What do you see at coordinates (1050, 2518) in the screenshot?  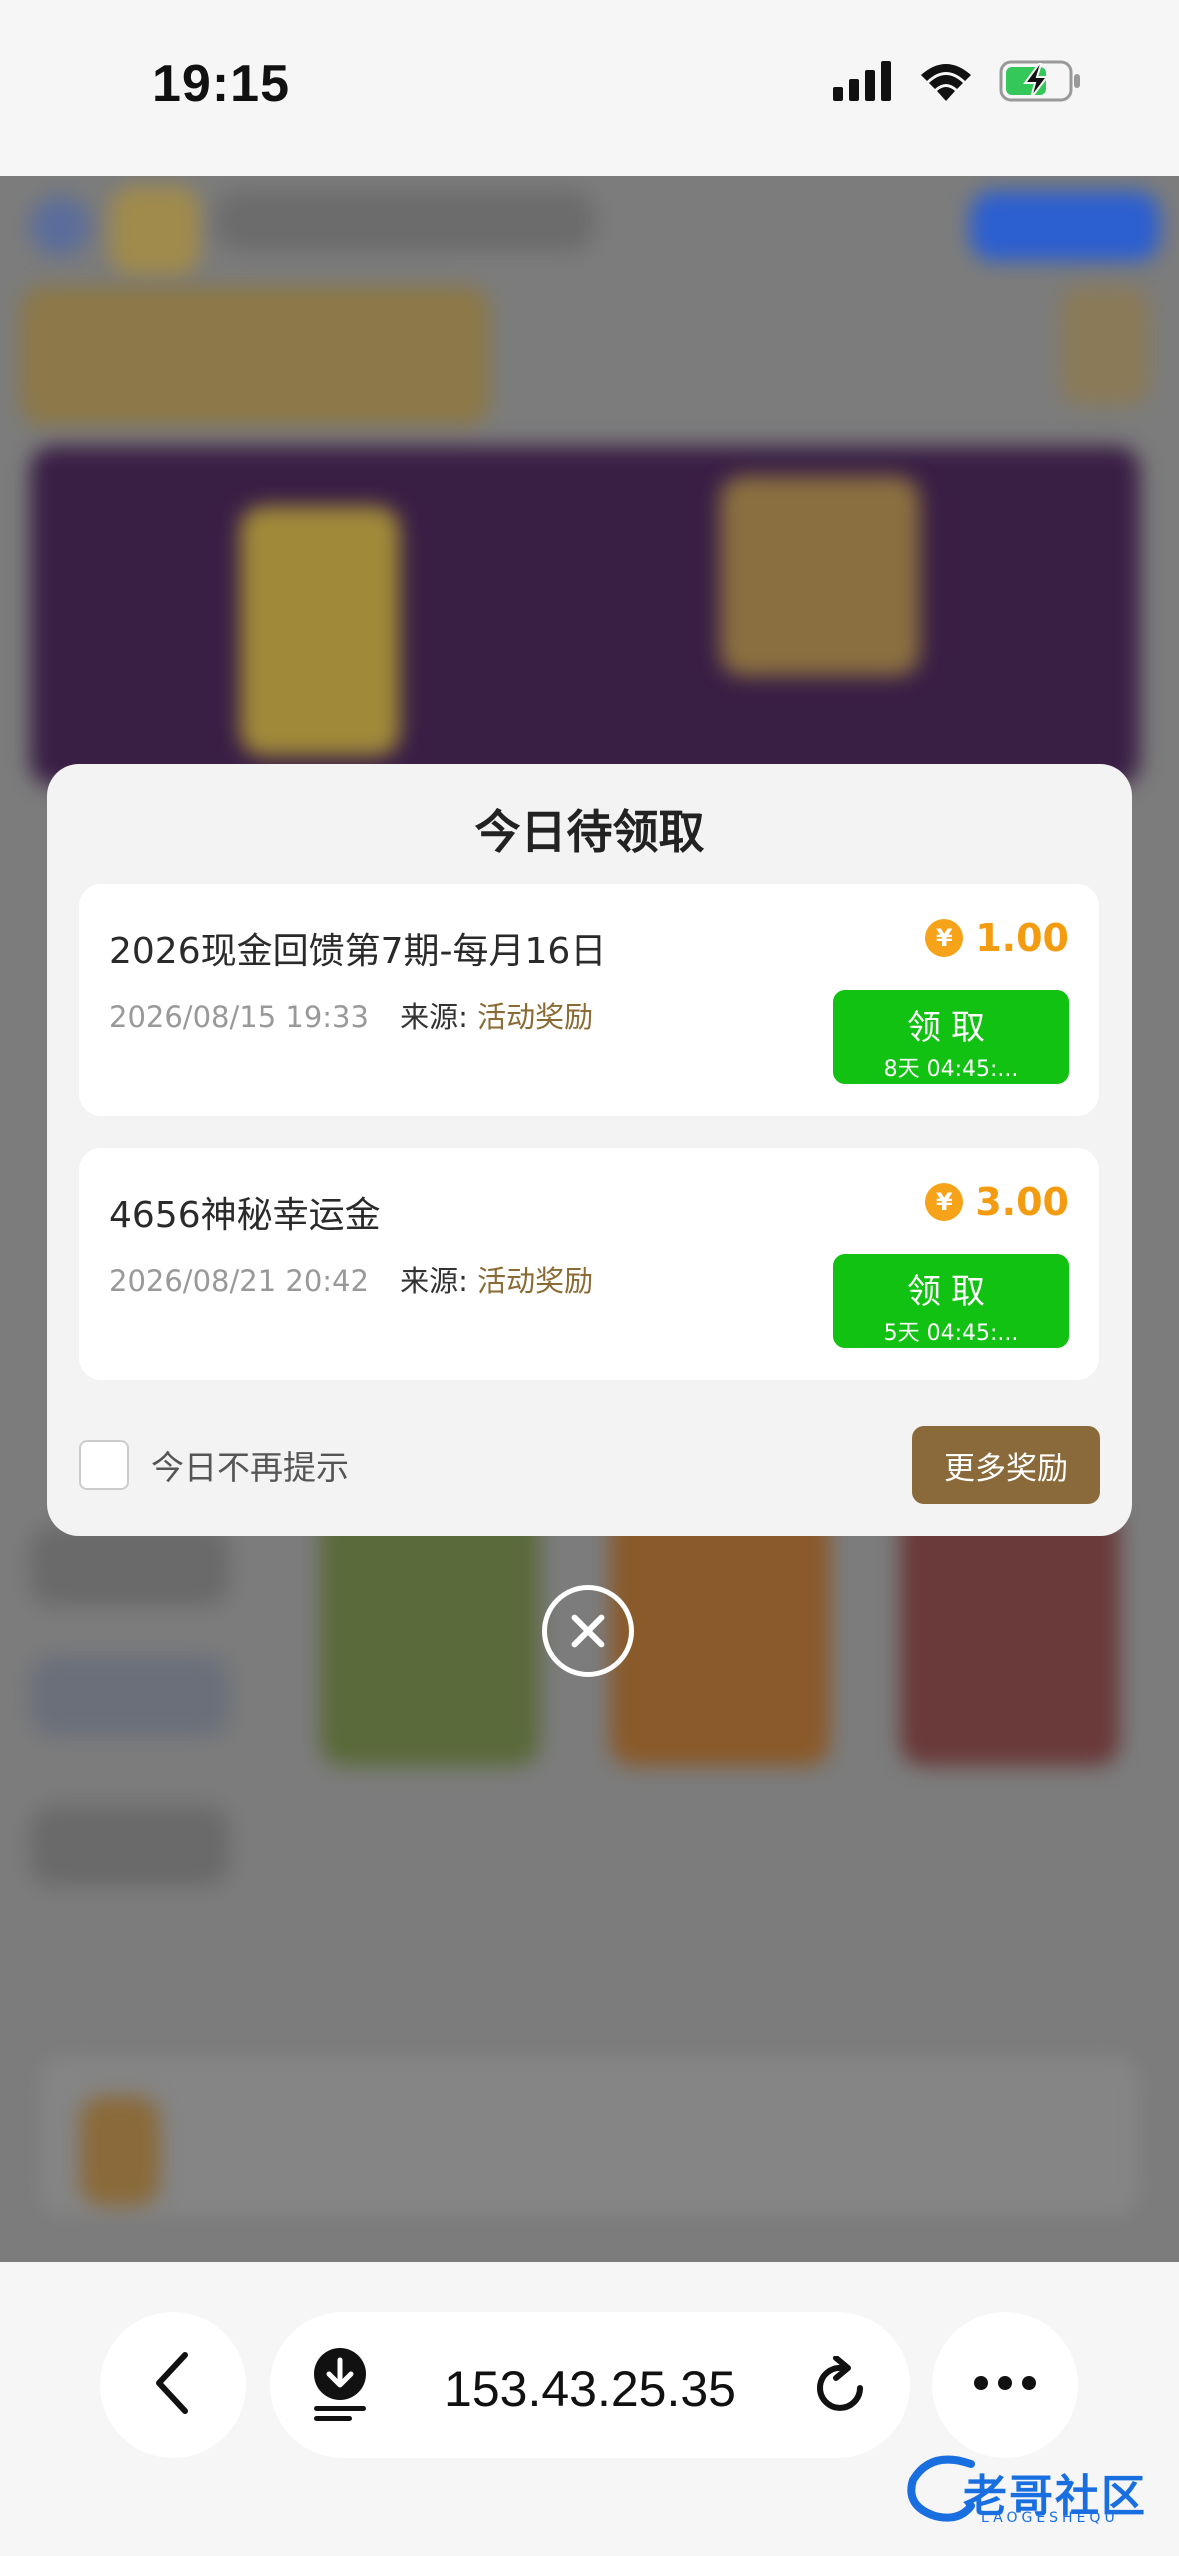 I see `watermark-sub: LAOGESHEQU` at bounding box center [1050, 2518].